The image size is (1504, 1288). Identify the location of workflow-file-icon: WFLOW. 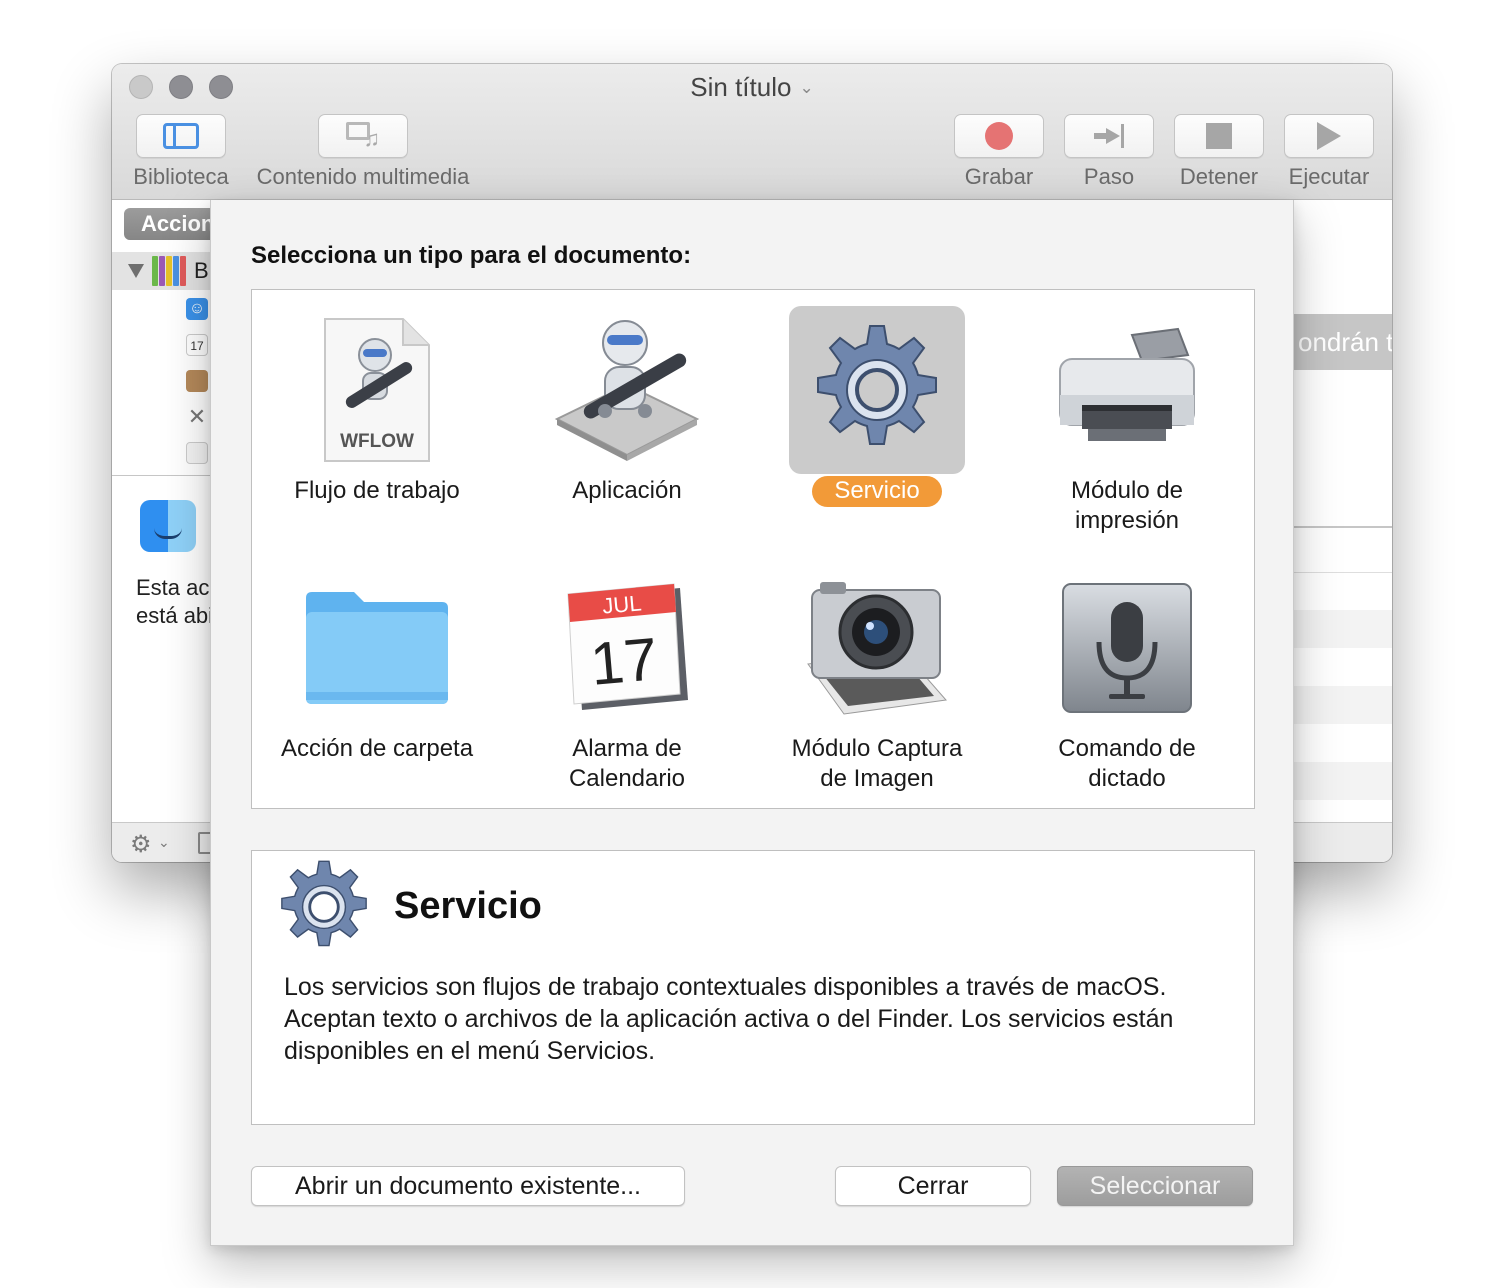
(377, 390).